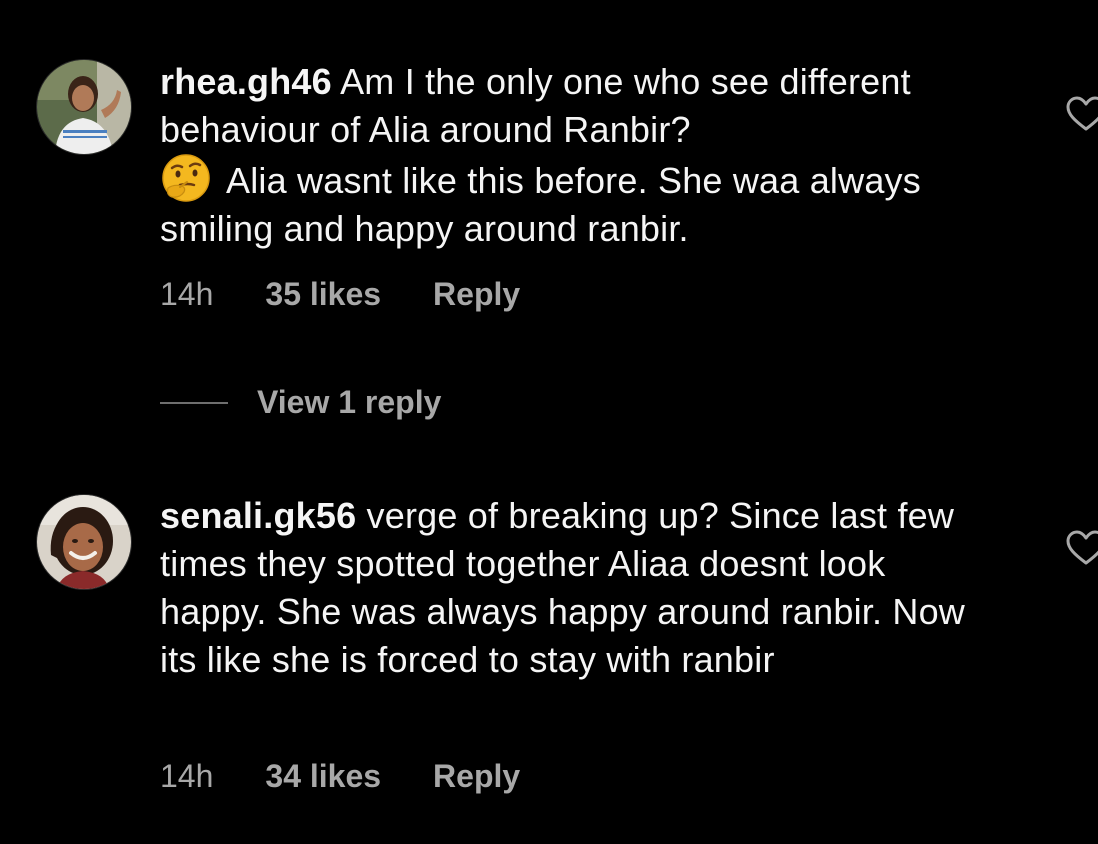  What do you see at coordinates (186, 178) in the screenshot?
I see `thinking-face-emoji-icon` at bounding box center [186, 178].